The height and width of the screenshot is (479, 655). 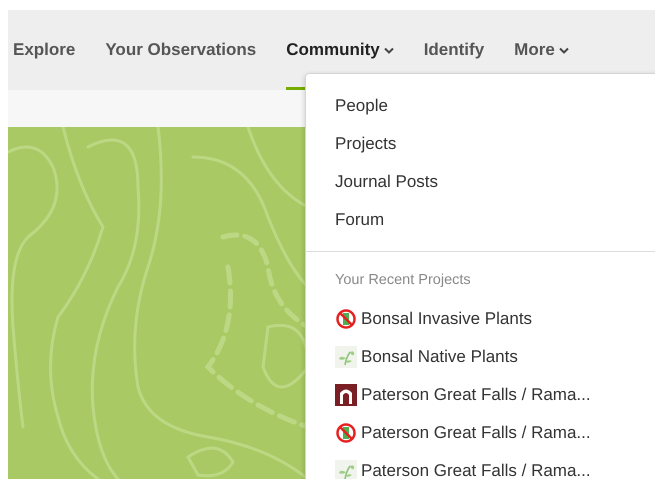 What do you see at coordinates (480, 106) in the screenshot?
I see `menu-item: People` at bounding box center [480, 106].